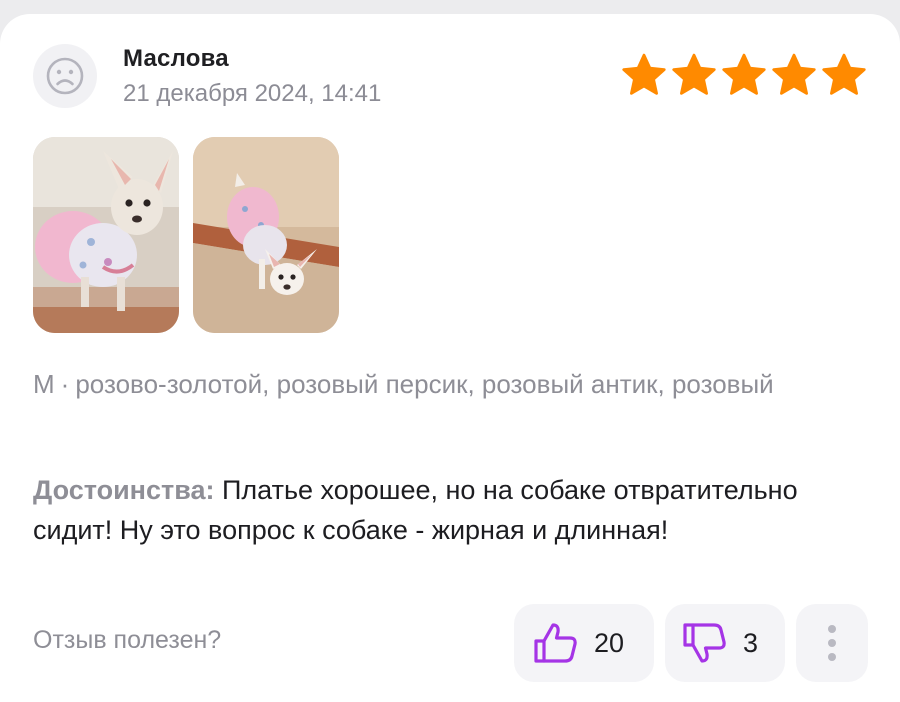 The width and height of the screenshot is (900, 702). I want to click on variant-size: M, so click(44, 384).